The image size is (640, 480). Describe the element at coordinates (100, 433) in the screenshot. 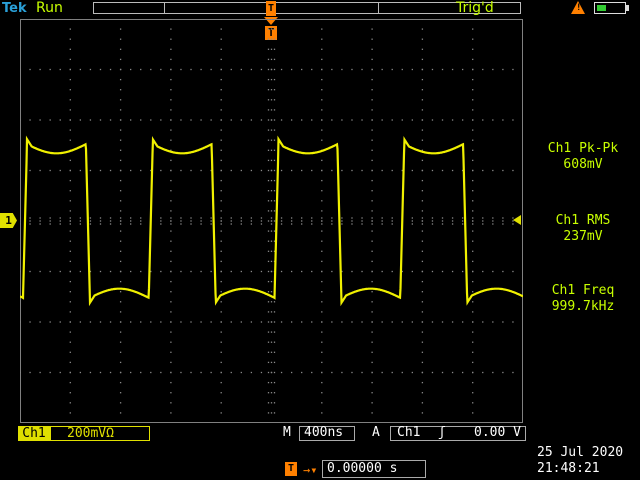

I see `channel-1-scale: 200mVΩ` at that location.